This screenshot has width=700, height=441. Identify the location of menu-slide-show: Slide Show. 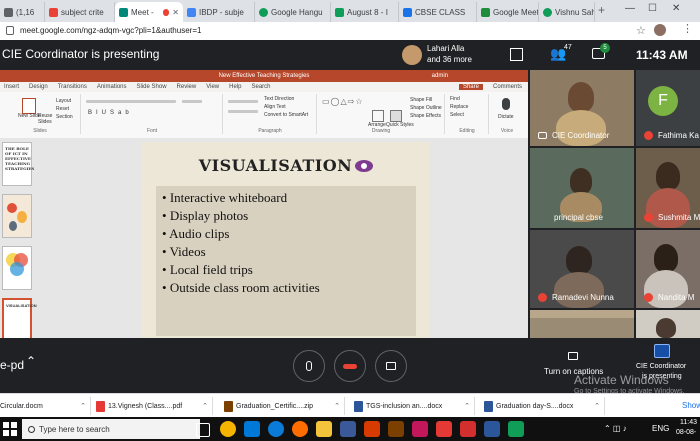
(152, 87).